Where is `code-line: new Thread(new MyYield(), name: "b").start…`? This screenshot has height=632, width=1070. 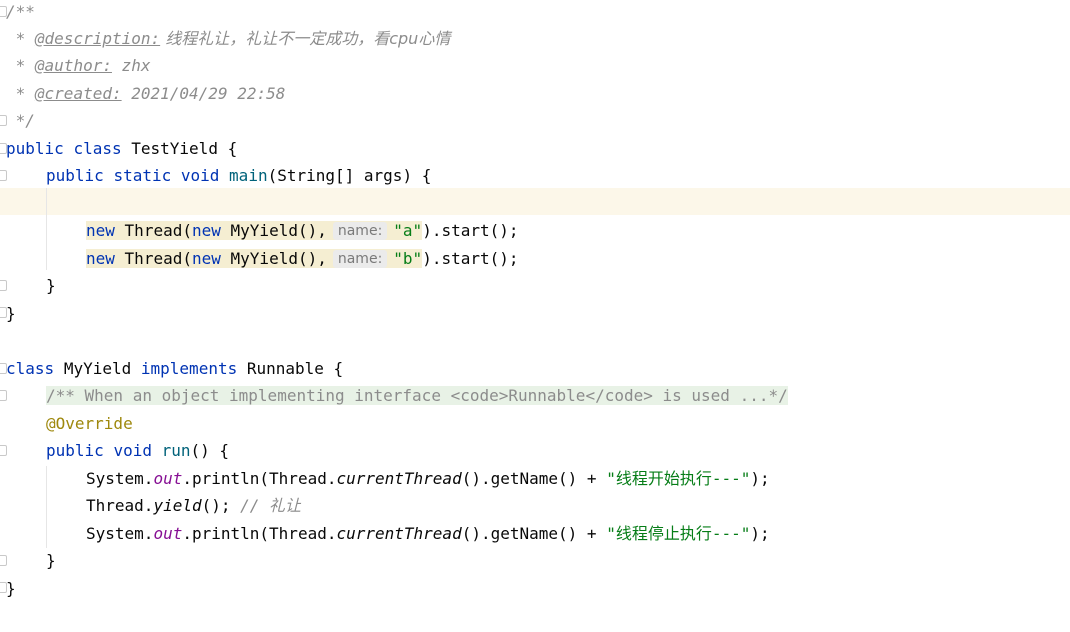
code-line: new Thread(new MyYield(), name: "b").start… is located at coordinates (302, 258).